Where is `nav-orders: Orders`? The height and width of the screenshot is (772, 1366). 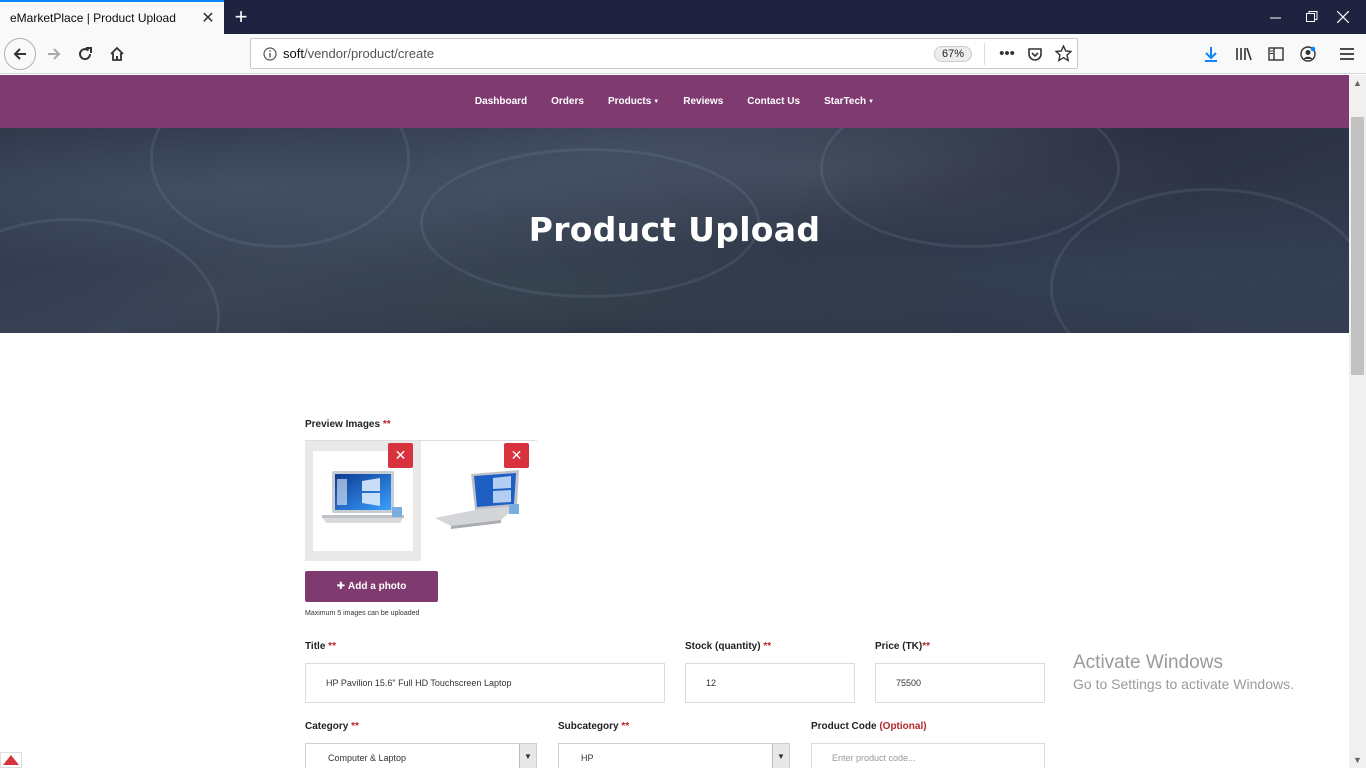
nav-orders: Orders is located at coordinates (567, 101).